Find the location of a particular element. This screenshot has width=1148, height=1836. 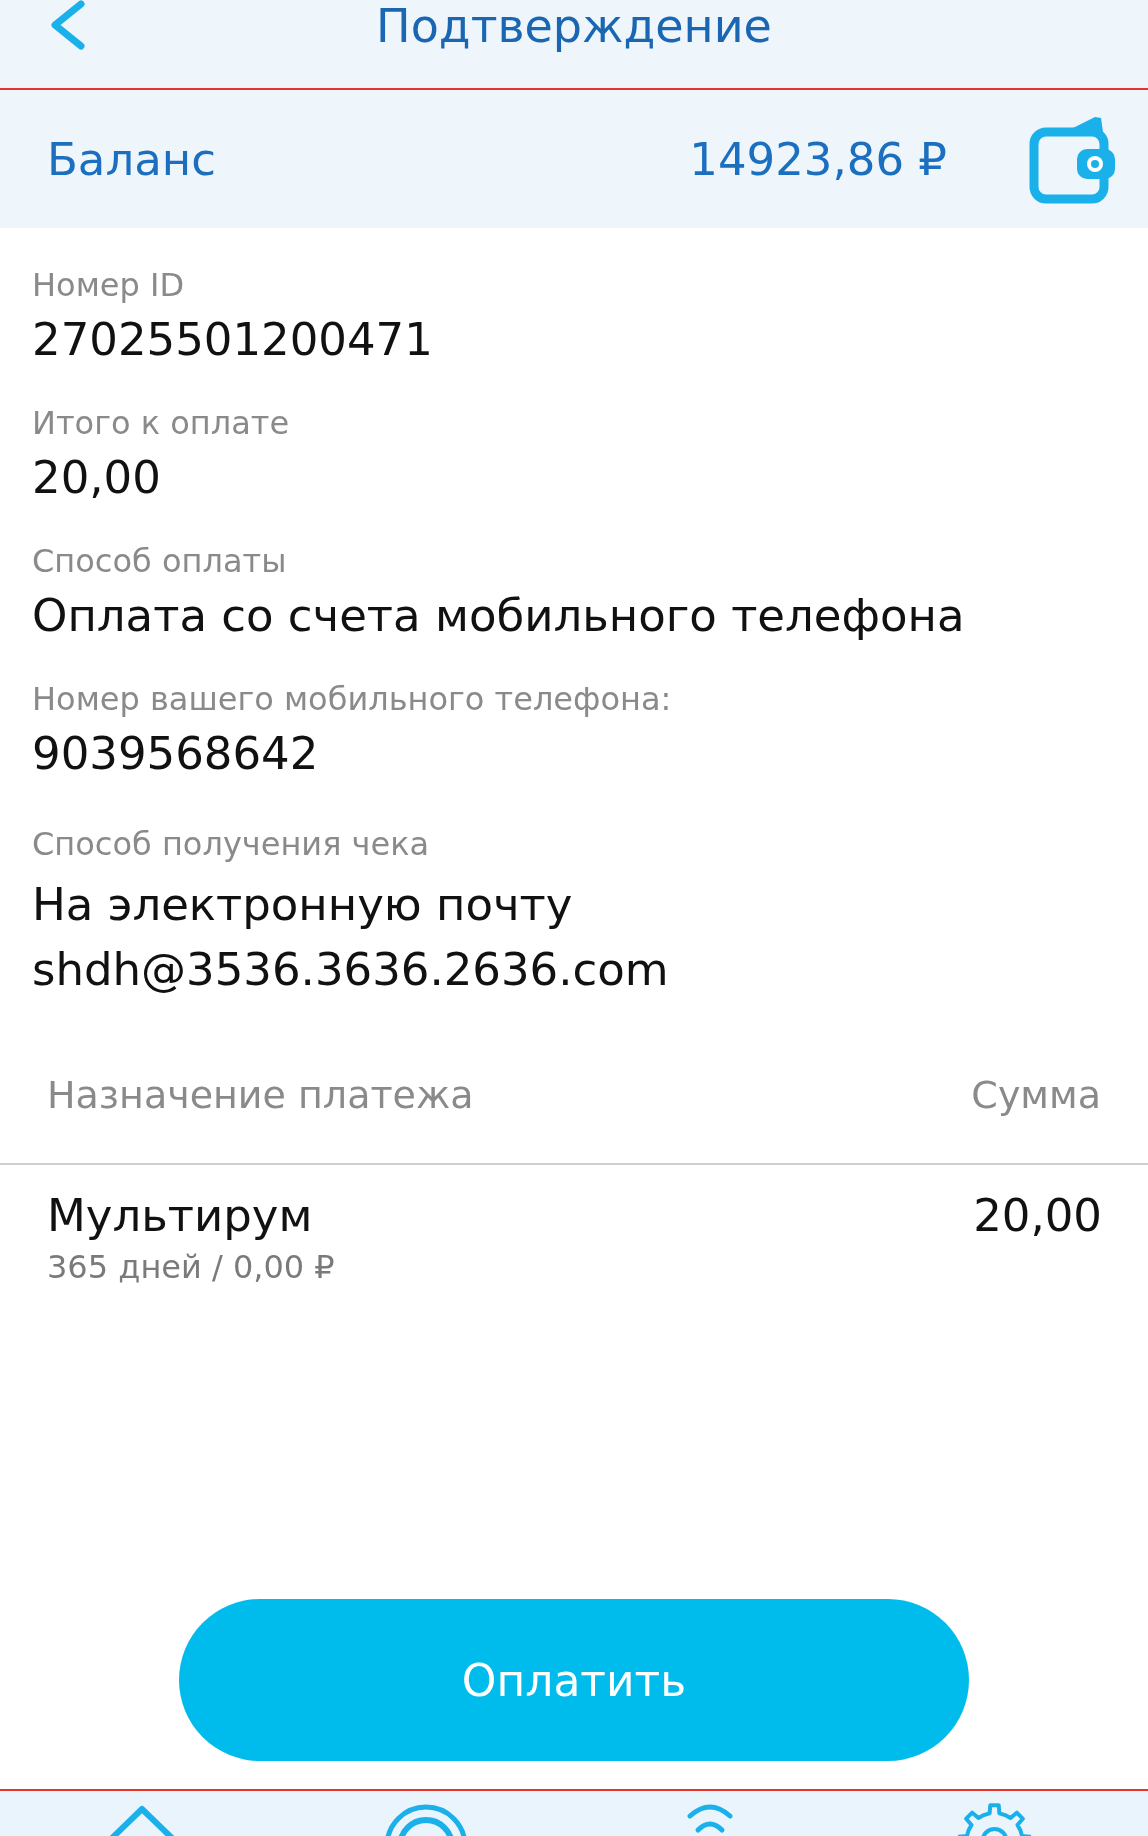

item-name: Мультирум is located at coordinates (180, 1216).